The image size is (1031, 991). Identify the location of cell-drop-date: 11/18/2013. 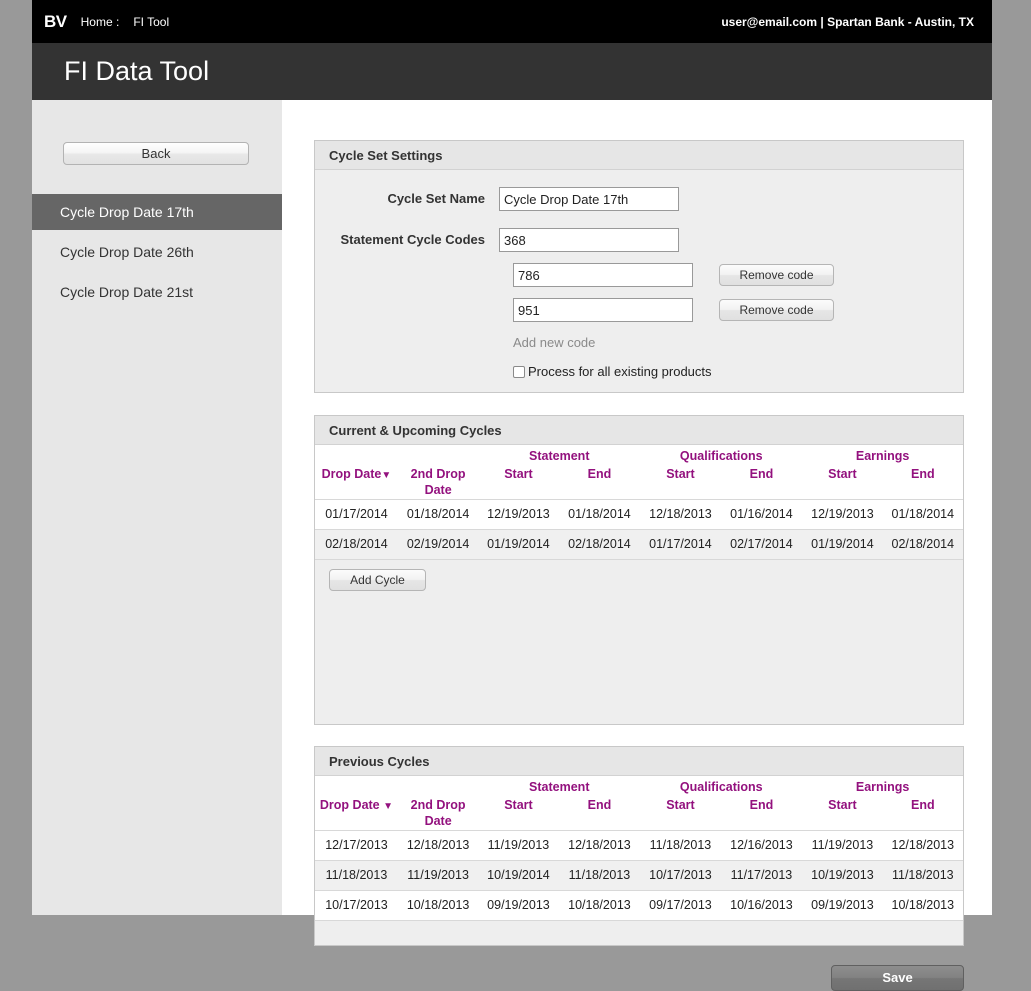
(356, 874).